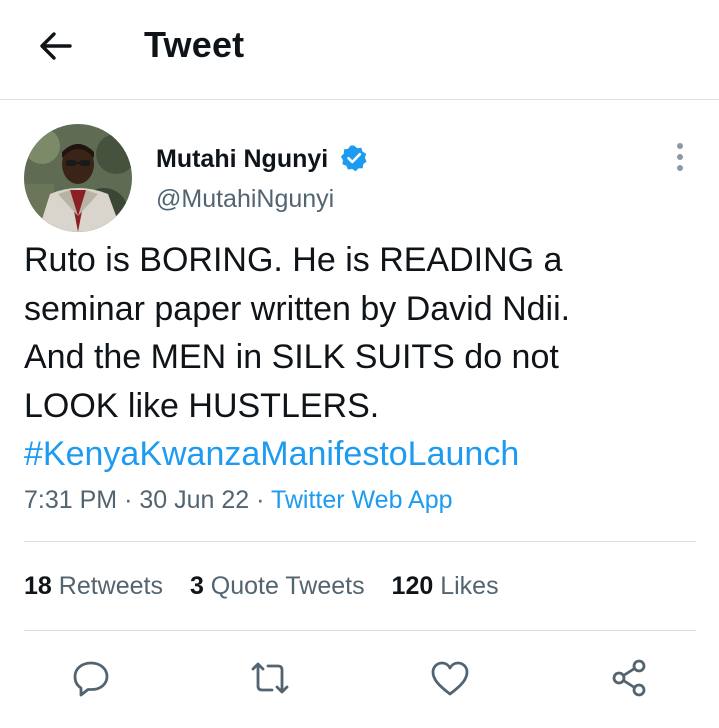  I want to click on retweets-count: 18, so click(38, 586).